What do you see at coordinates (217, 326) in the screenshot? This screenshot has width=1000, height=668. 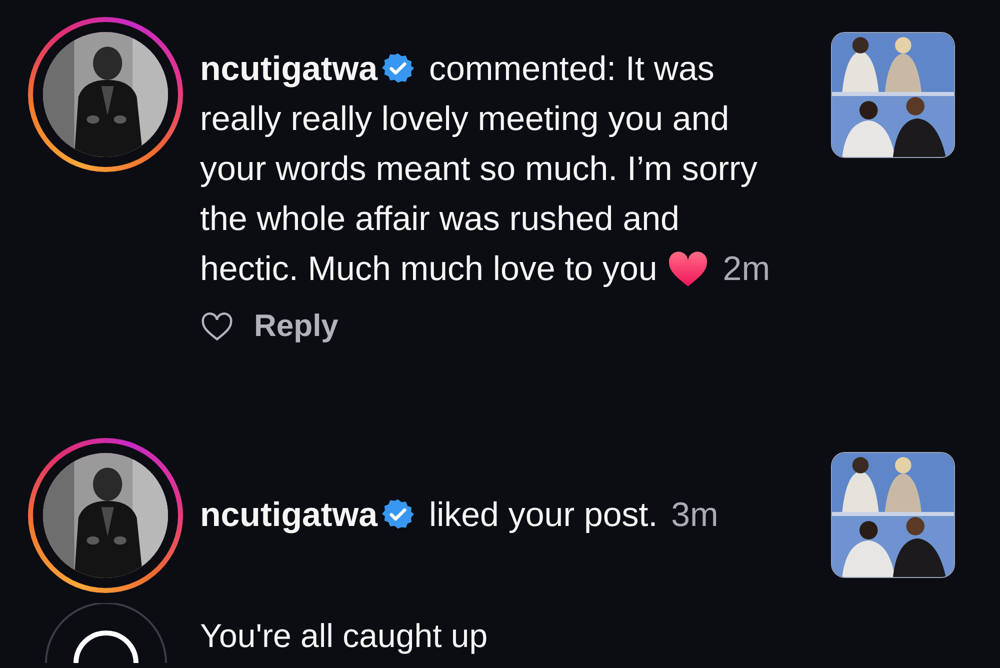 I see `like-heart-icon` at bounding box center [217, 326].